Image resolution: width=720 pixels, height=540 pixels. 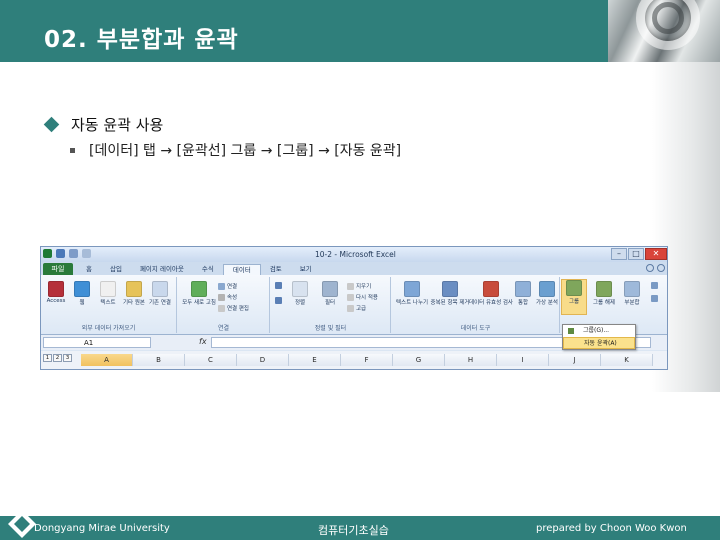 I want to click on access-button: Access, so click(x=56, y=292).